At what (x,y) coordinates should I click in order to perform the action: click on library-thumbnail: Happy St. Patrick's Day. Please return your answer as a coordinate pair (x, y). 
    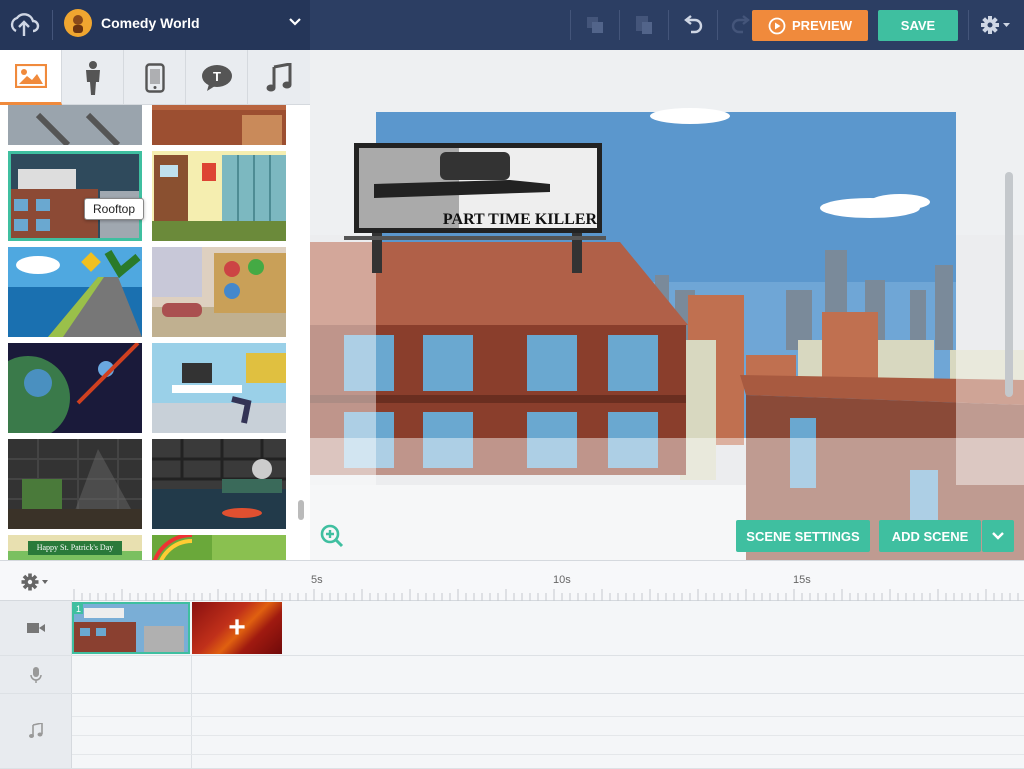
    Looking at the image, I should click on (75, 547).